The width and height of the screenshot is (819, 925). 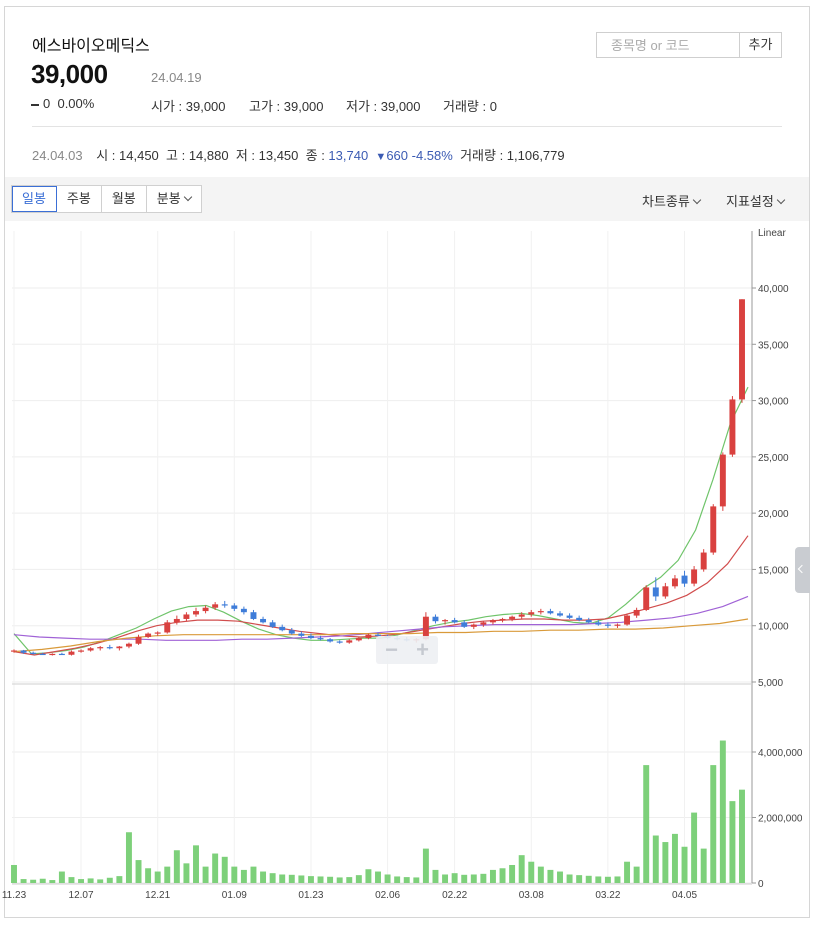 I want to click on stock-name: 에스바이오메딕스, so click(x=91, y=44).